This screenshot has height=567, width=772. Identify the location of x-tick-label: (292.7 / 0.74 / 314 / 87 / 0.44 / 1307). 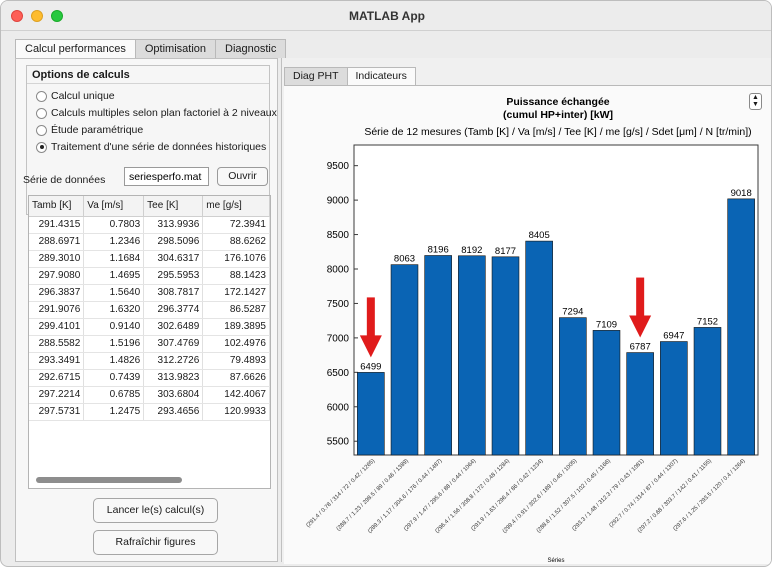
(643, 493).